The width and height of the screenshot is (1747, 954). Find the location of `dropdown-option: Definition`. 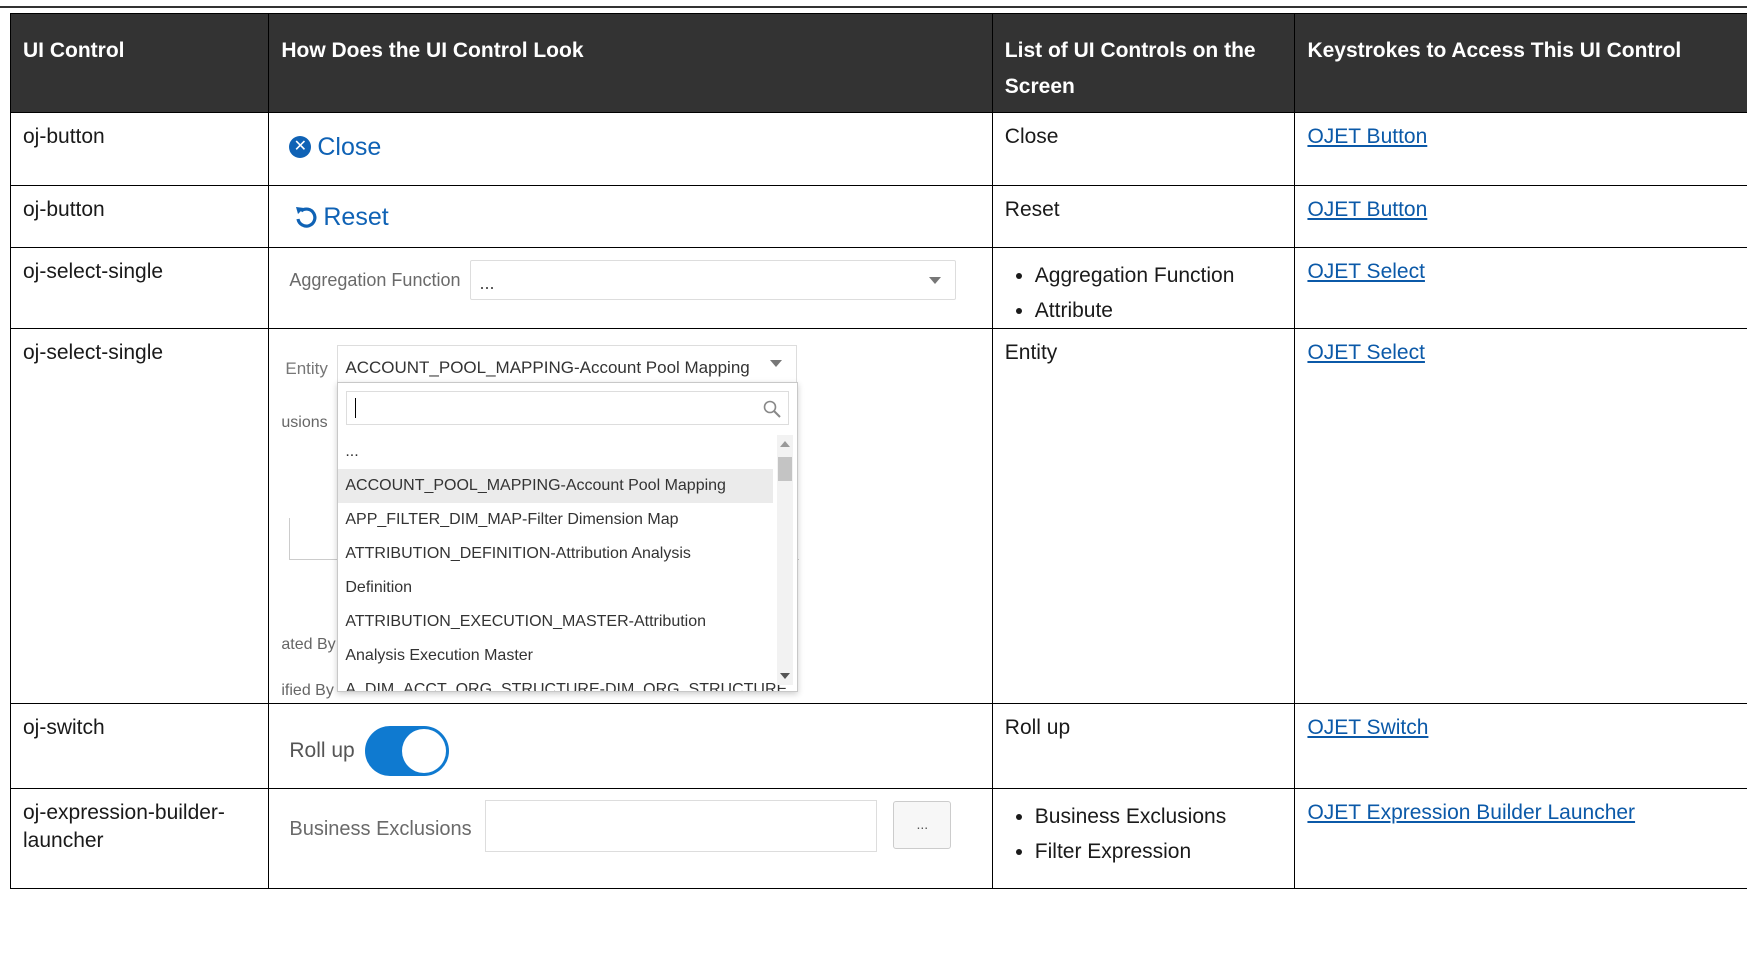

dropdown-option: Definition is located at coordinates (555, 588).